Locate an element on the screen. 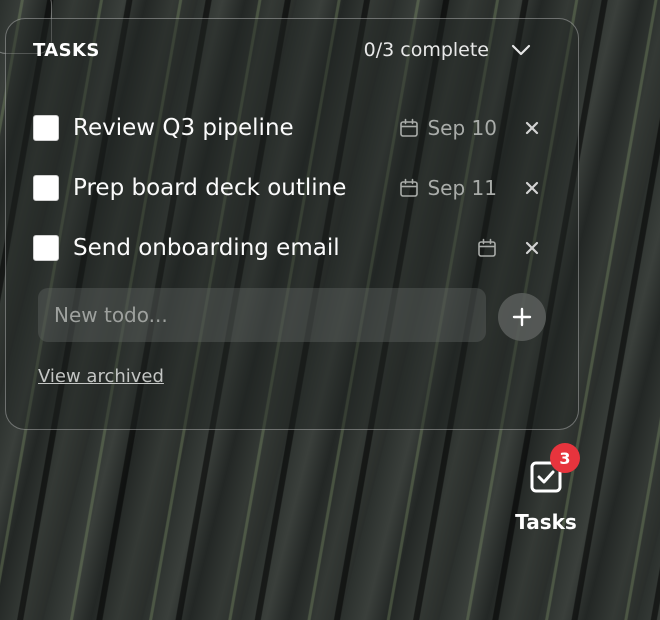 The image size is (660, 620). task-title: Send onboarding email is located at coordinates (206, 248).